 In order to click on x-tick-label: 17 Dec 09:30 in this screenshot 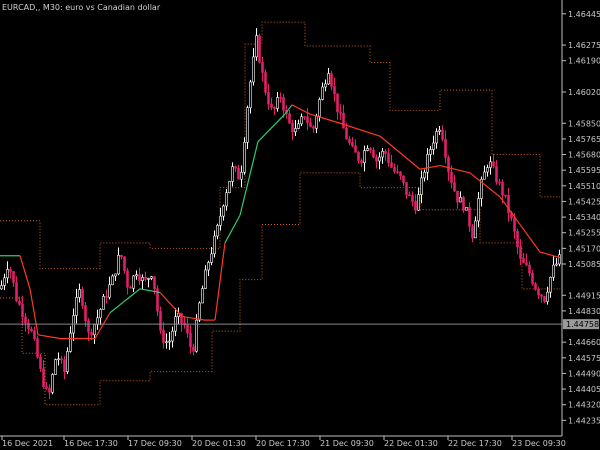, I will do `click(155, 443)`.